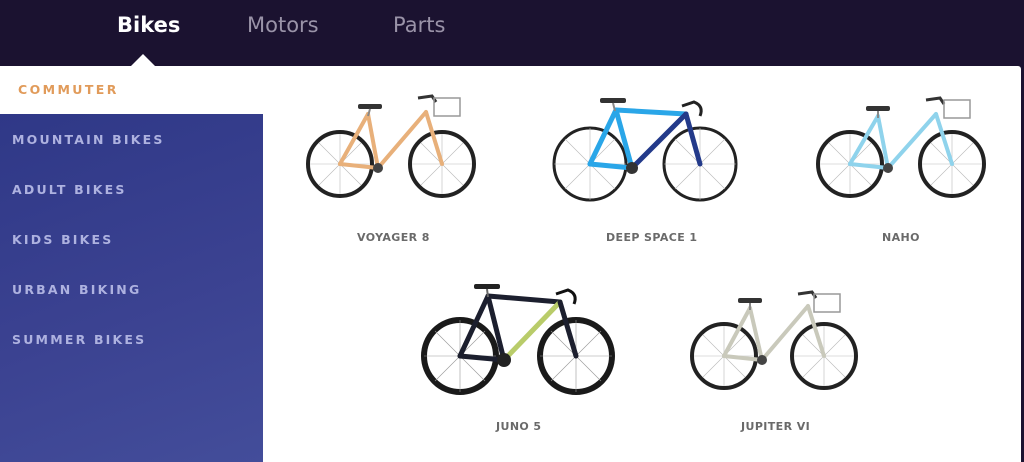  What do you see at coordinates (143, 60) in the screenshot?
I see `active-tab-caret` at bounding box center [143, 60].